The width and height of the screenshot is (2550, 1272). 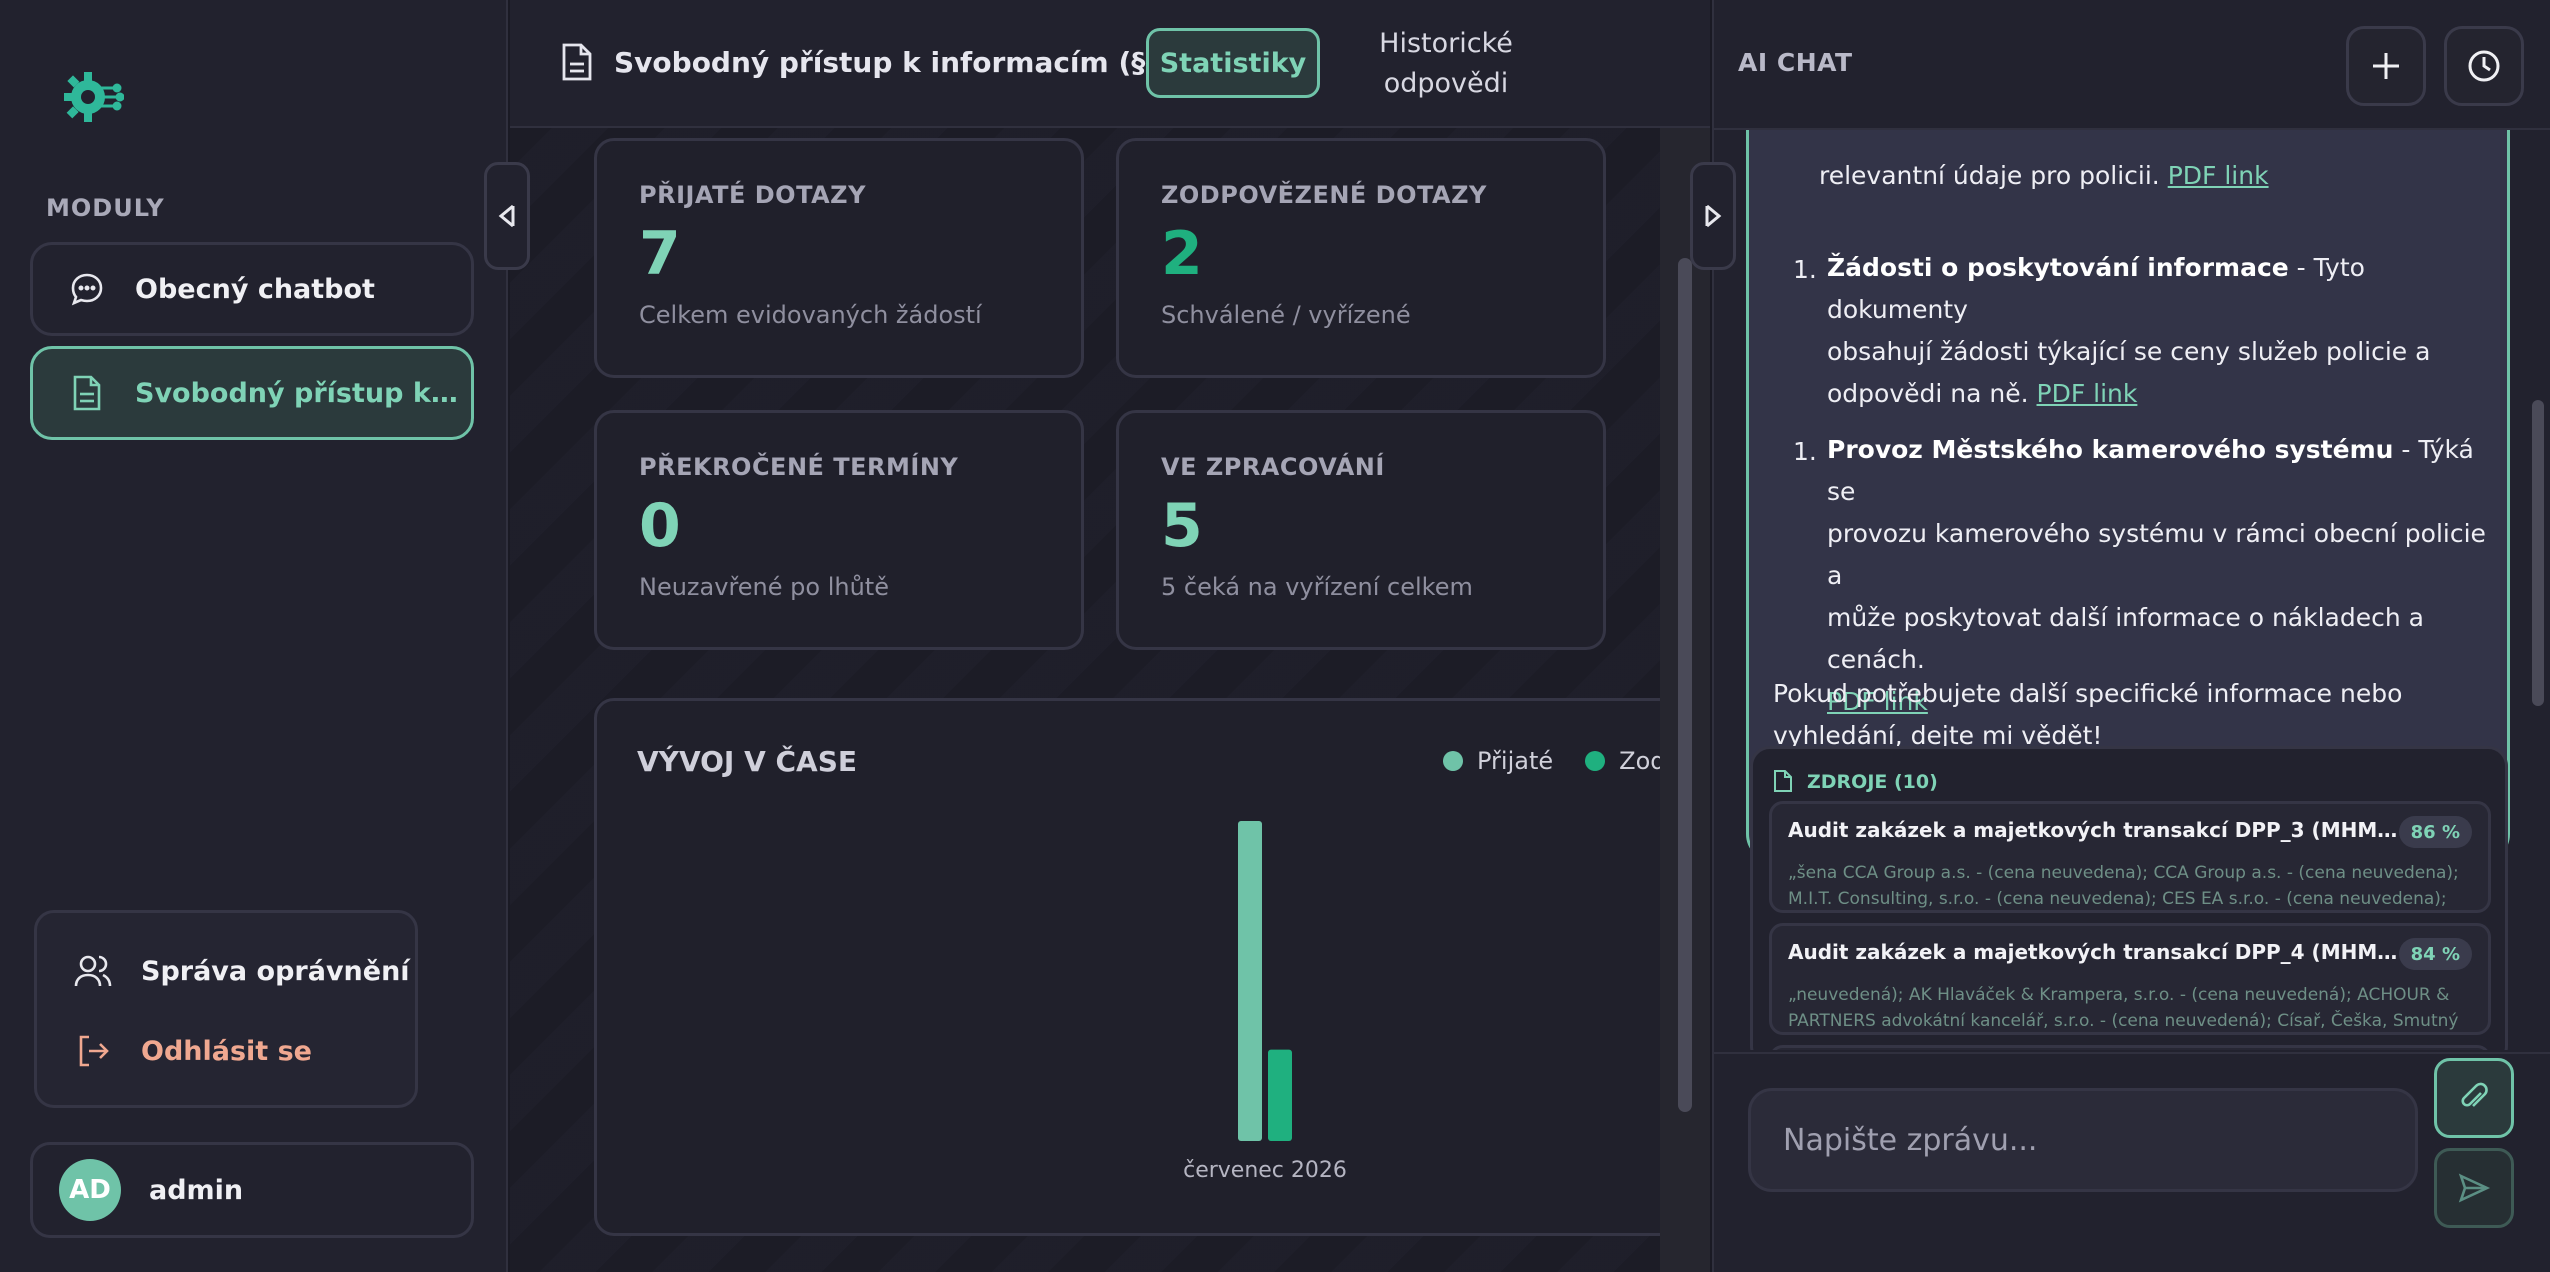 What do you see at coordinates (2435, 954) in the screenshot?
I see `source-score-badge: 84 %` at bounding box center [2435, 954].